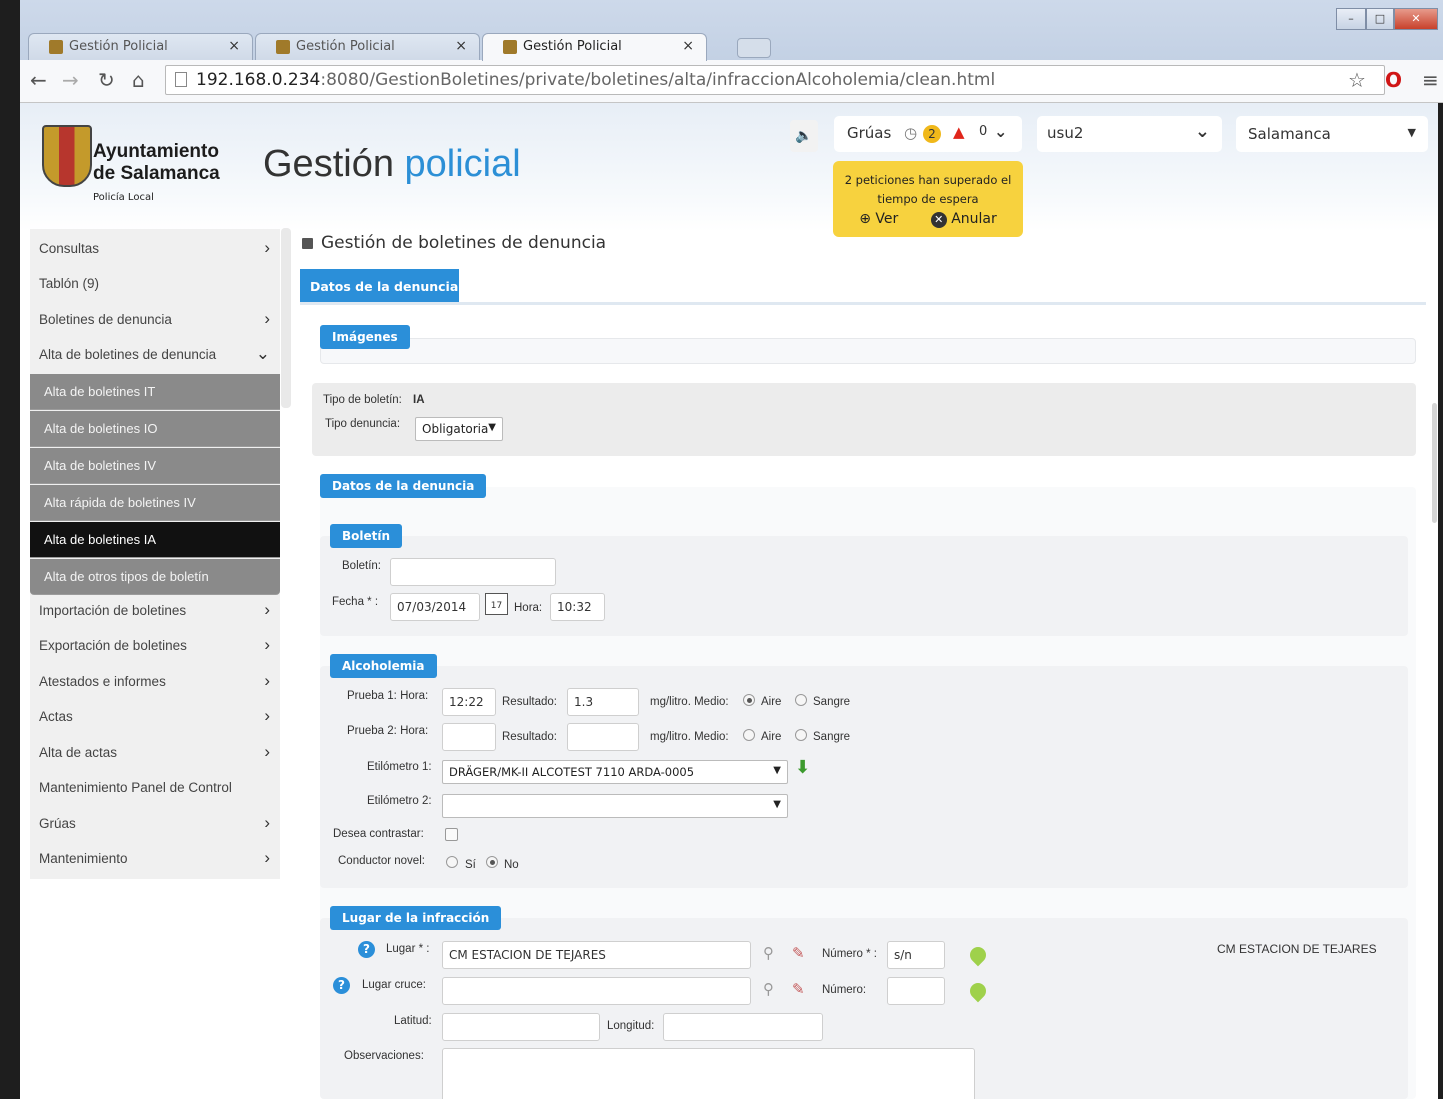  I want to click on reload-icon: ↻, so click(106, 80).